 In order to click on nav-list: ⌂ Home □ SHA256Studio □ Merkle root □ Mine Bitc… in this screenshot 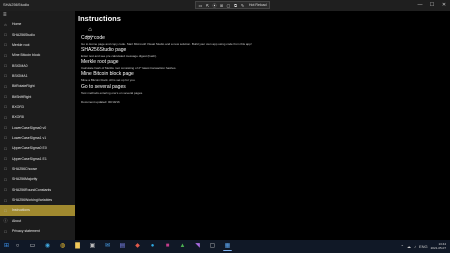, I will do `click(37, 127)`.